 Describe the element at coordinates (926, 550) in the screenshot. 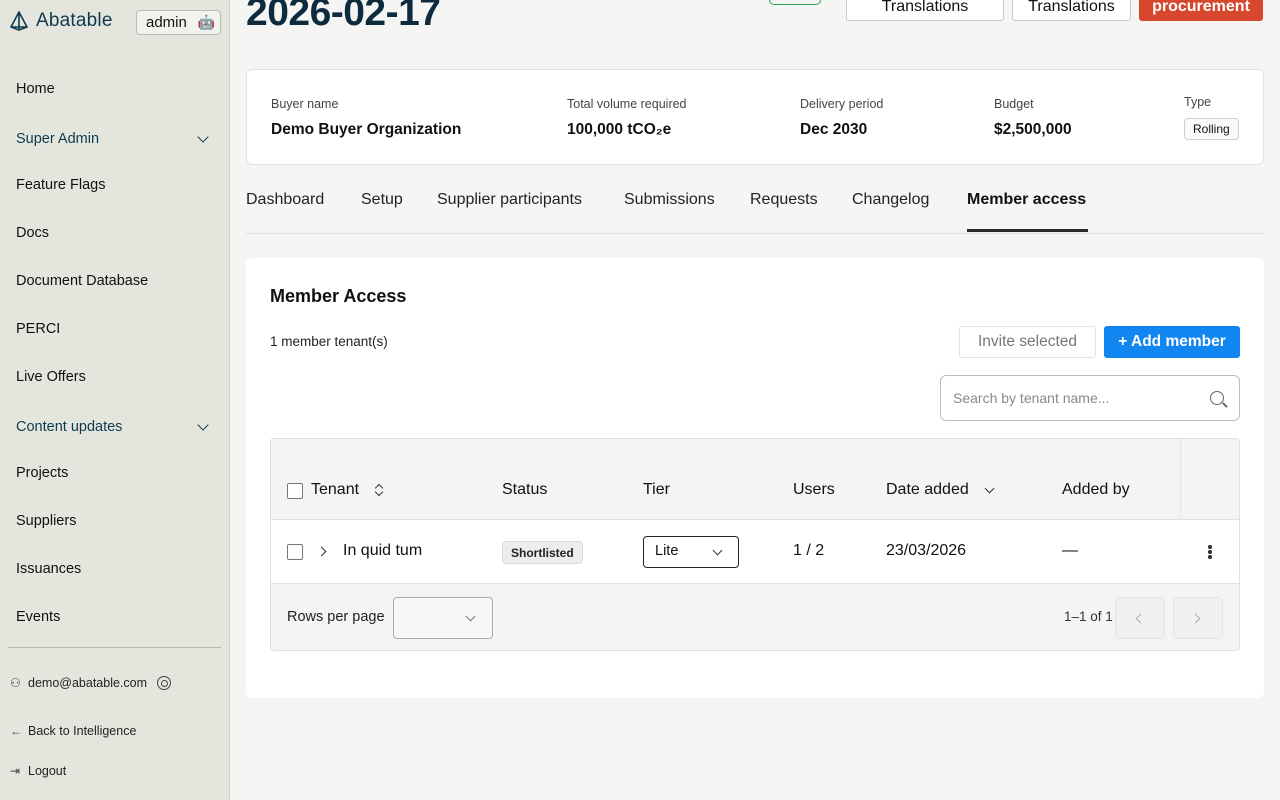

I see `date-added: 23/03/2026` at that location.